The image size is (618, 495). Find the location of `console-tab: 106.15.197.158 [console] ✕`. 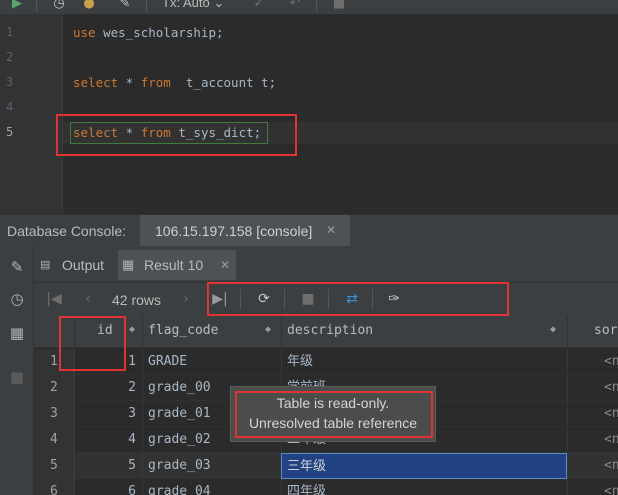

console-tab: 106.15.197.158 [console] ✕ is located at coordinates (245, 231).